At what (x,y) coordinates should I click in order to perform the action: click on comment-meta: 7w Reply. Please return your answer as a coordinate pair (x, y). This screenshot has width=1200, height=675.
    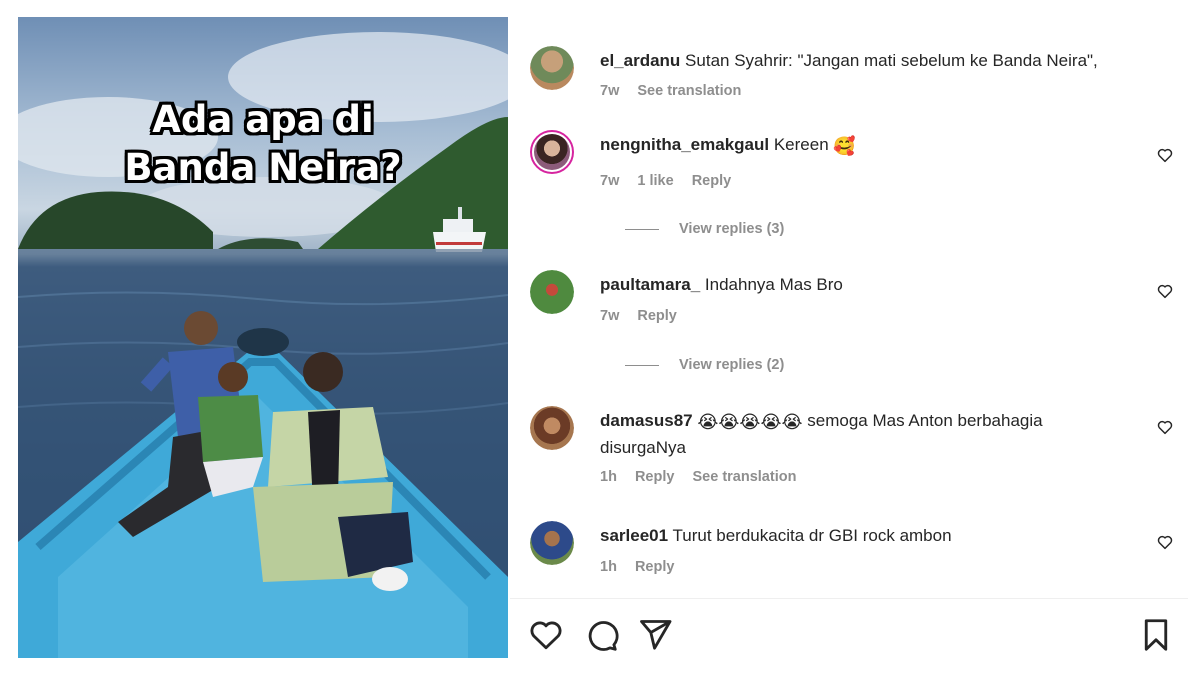
    Looking at the image, I should click on (645, 316).